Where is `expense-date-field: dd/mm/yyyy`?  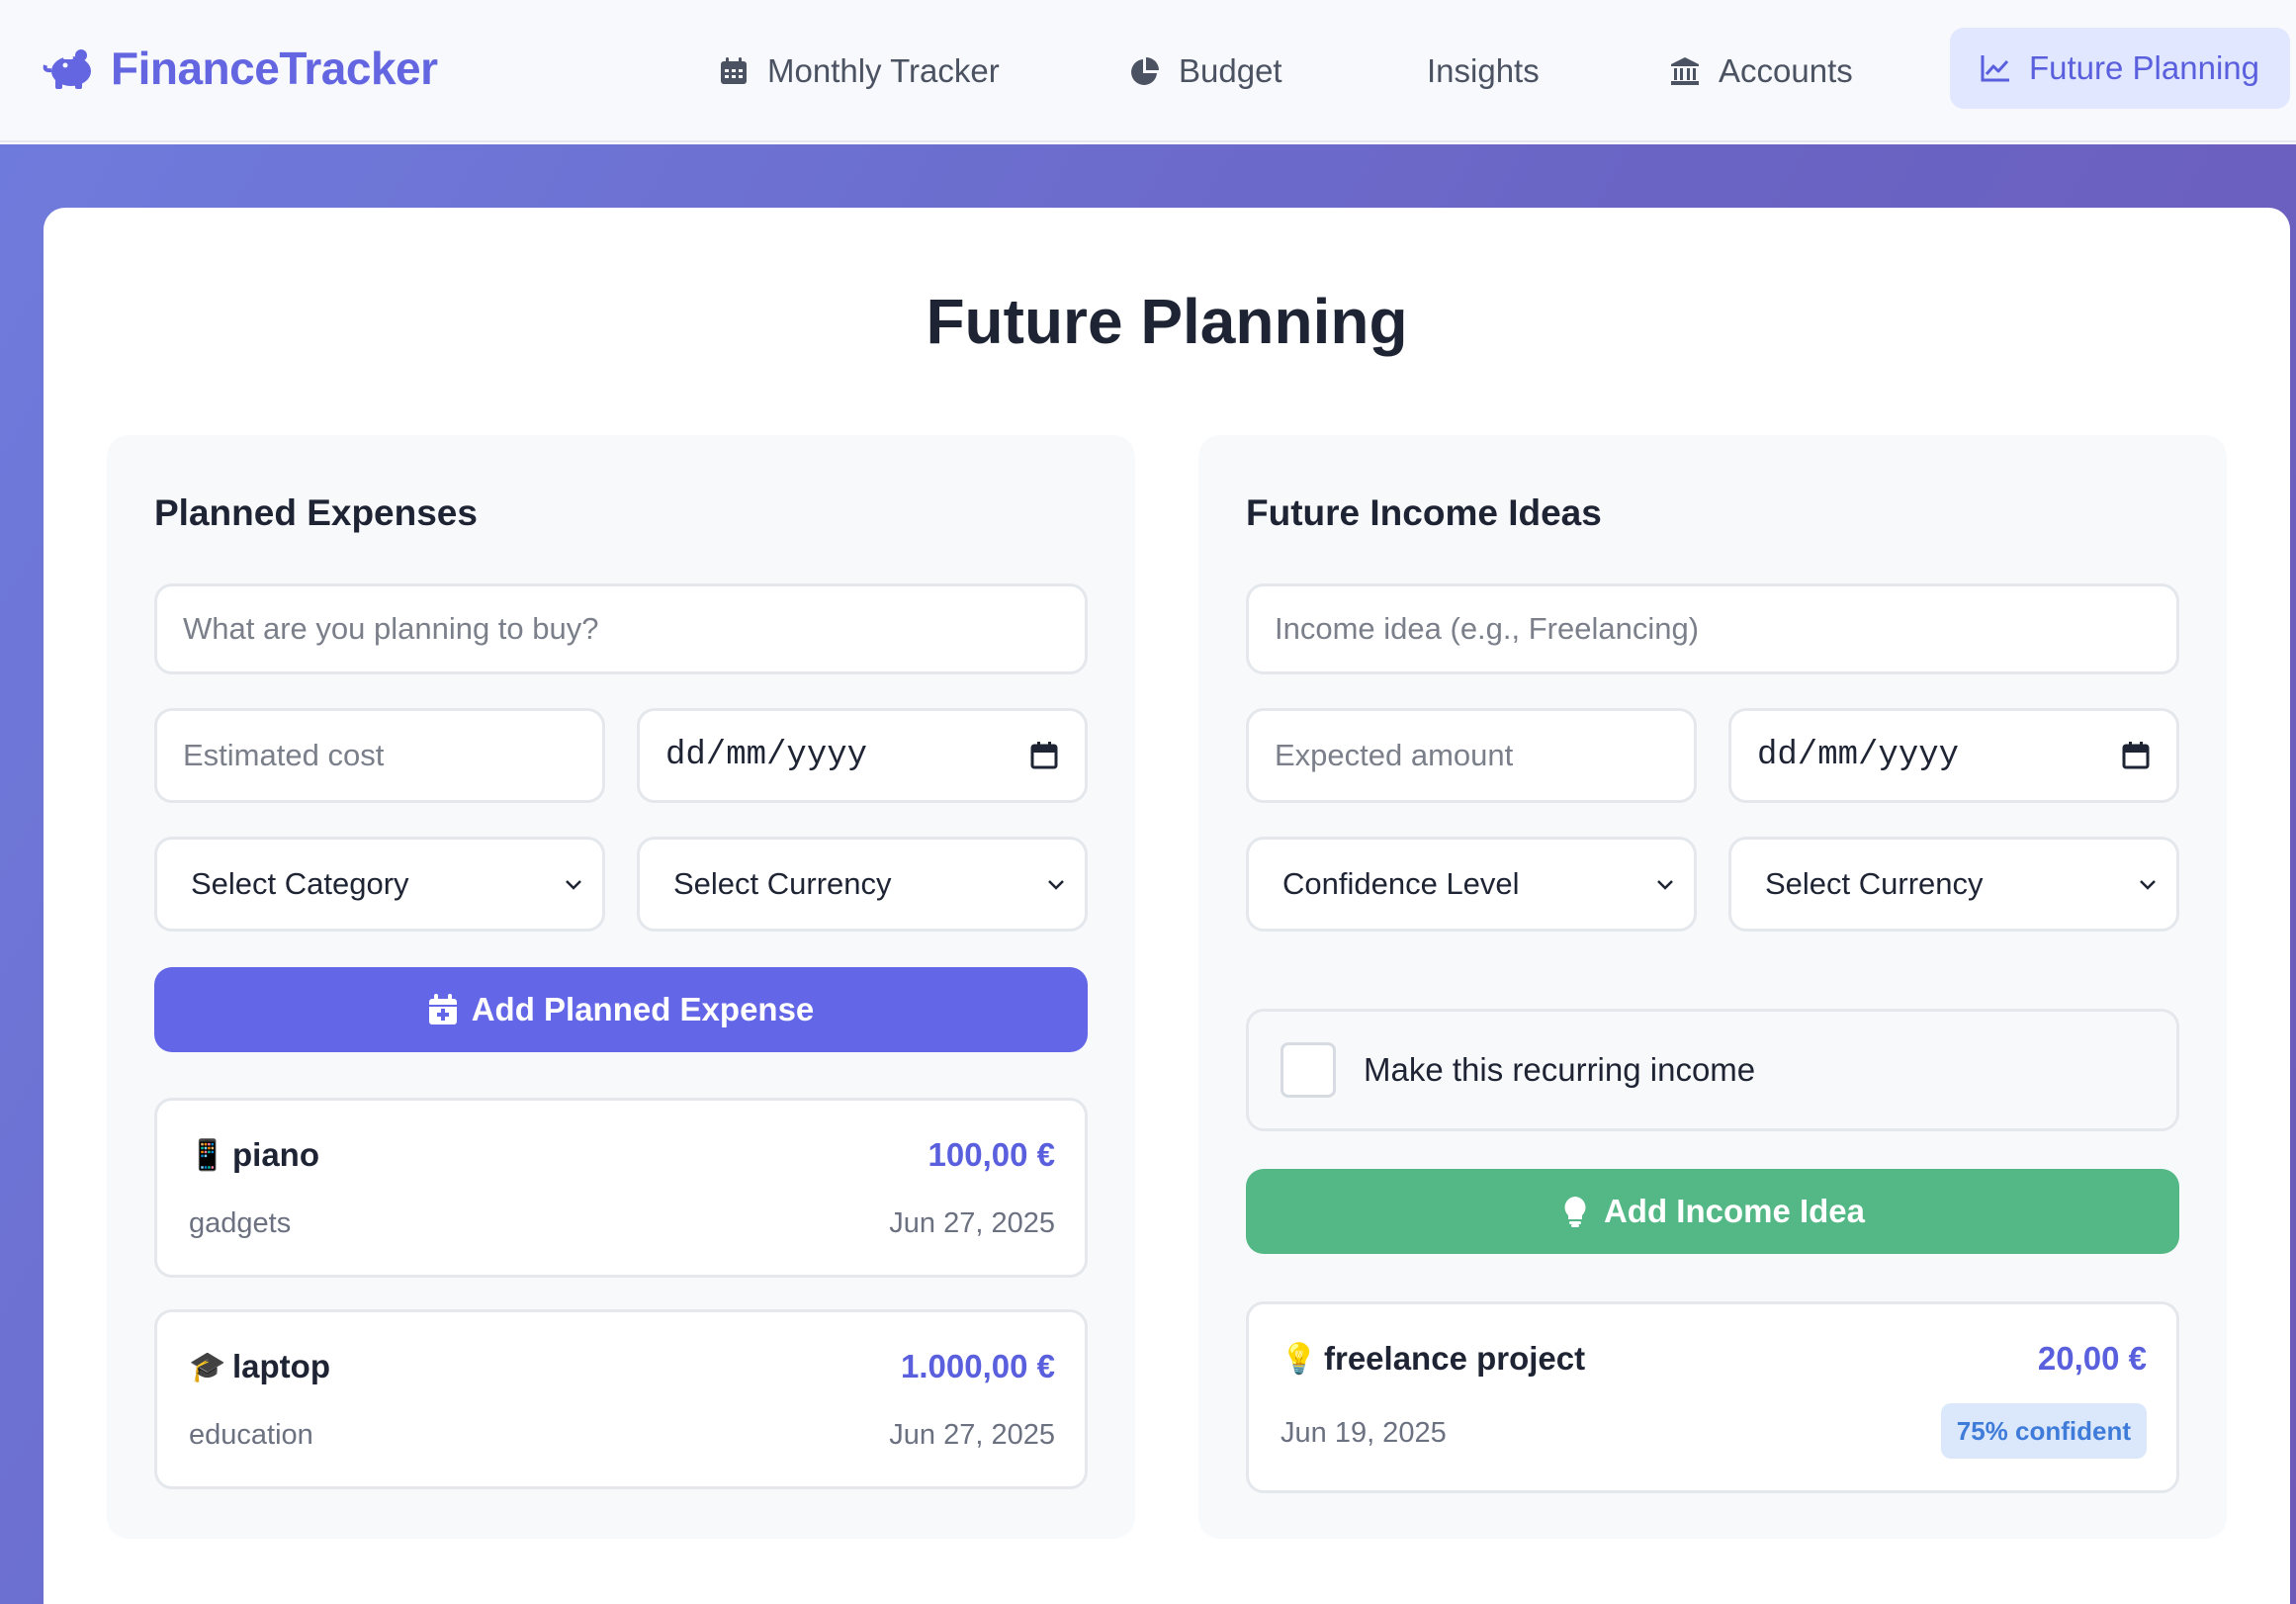
expense-date-field: dd/mm/yyyy is located at coordinates (862, 756).